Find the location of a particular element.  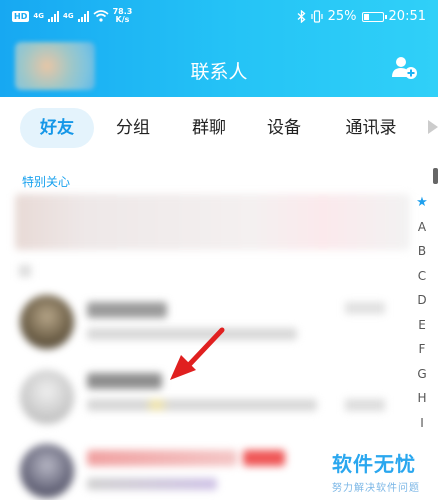

scrollbar-thumb is located at coordinates (435, 176).